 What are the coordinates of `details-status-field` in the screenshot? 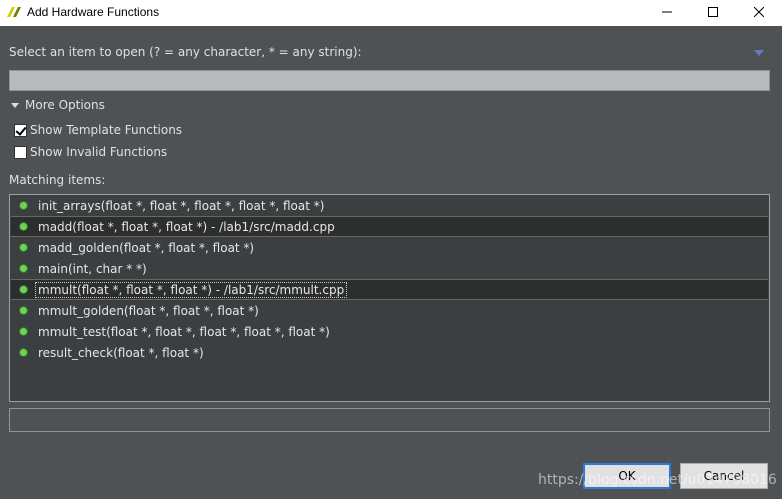 It's located at (389, 420).